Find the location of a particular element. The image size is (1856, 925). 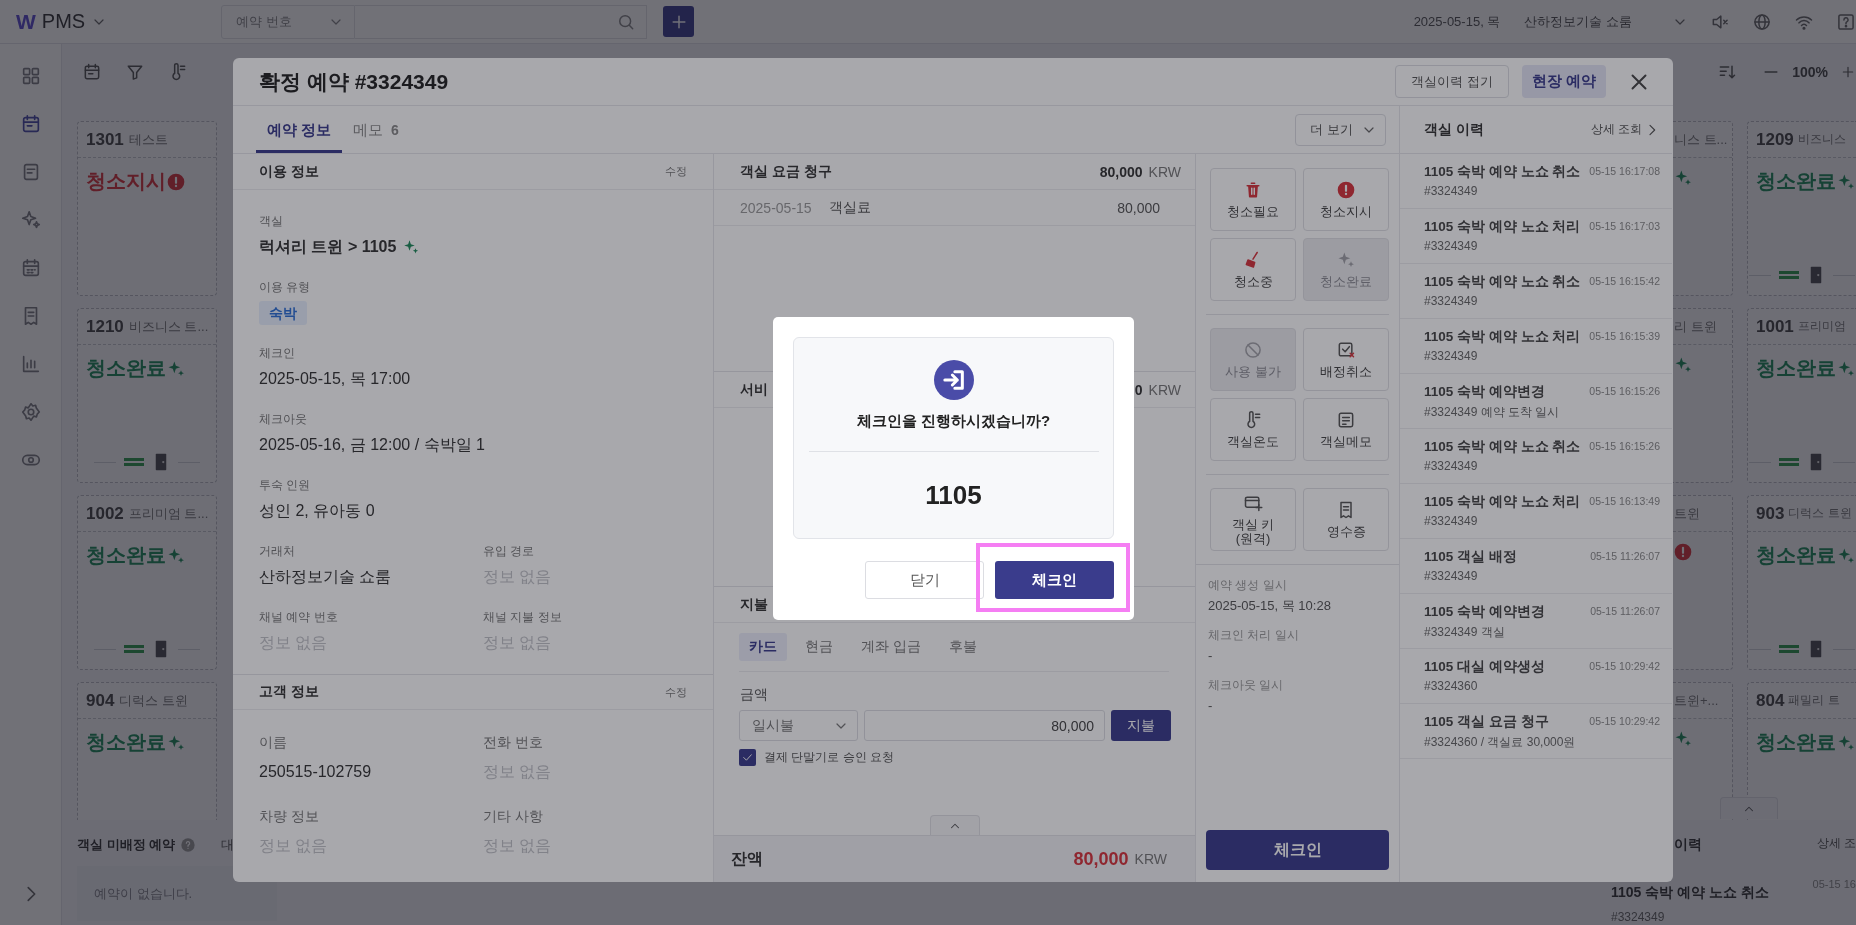

action-button: 객실 키 (원격) is located at coordinates (1253, 519).